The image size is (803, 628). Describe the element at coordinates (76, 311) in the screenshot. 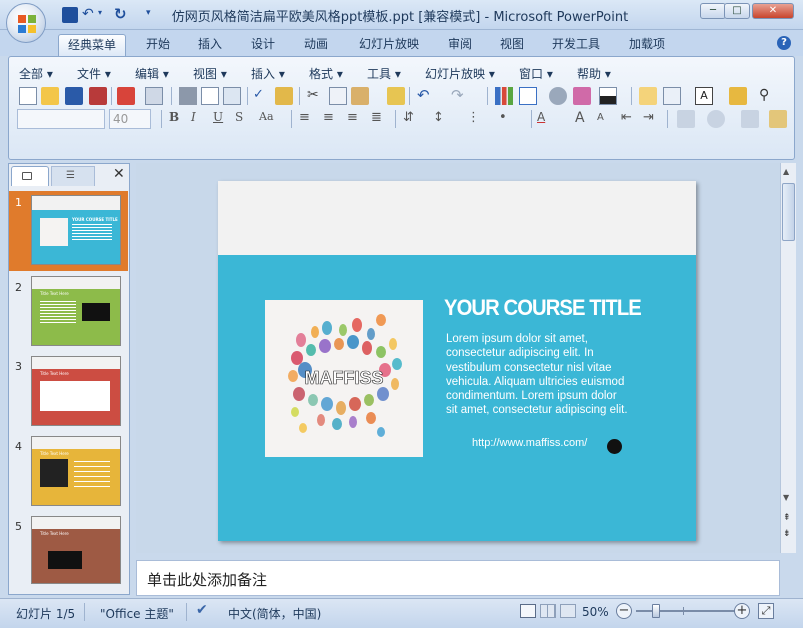

I see `thumbnail-slide-2: Title Text Here` at that location.